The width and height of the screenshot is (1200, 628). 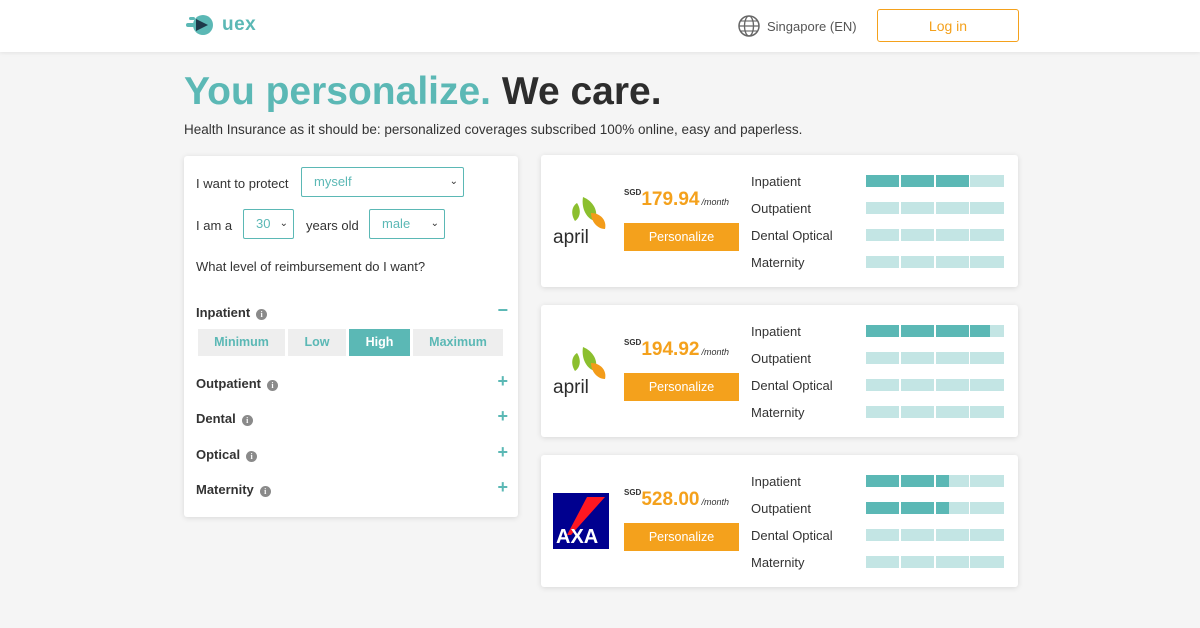 What do you see at coordinates (379, 342) in the screenshot?
I see `level-option-high: High` at bounding box center [379, 342].